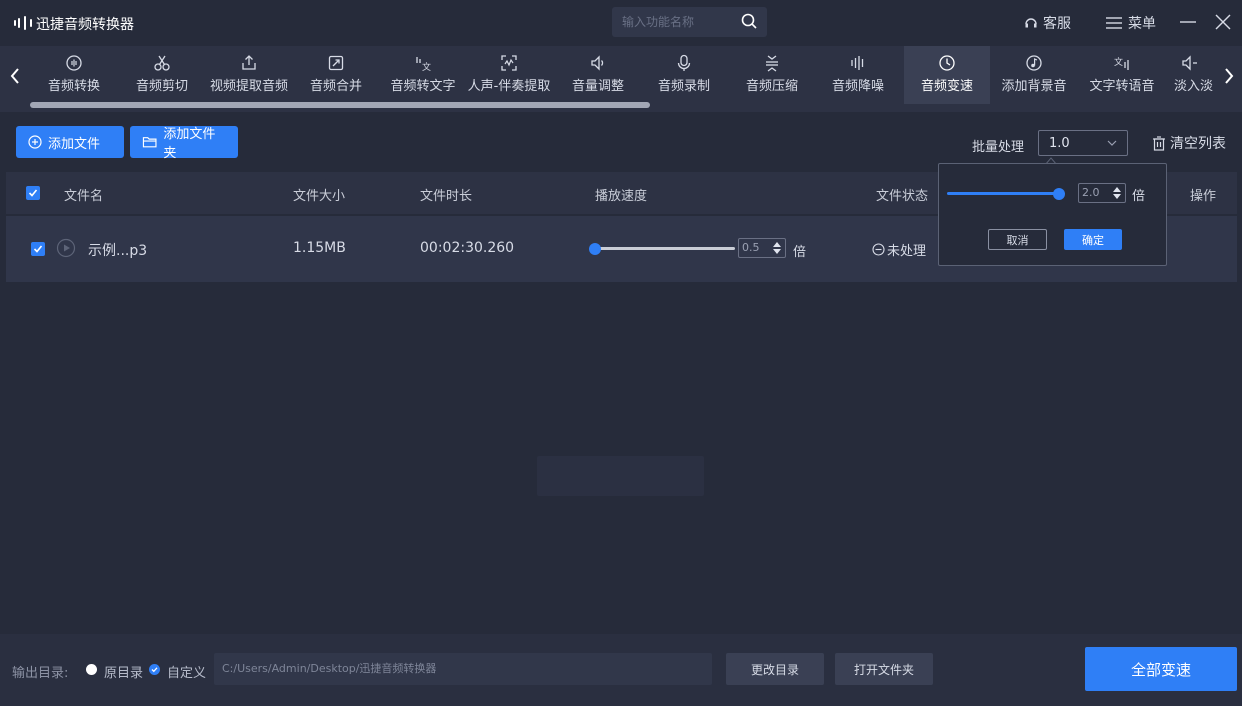 The height and width of the screenshot is (706, 1242). I want to click on row-speed-slider-track, so click(665, 248).